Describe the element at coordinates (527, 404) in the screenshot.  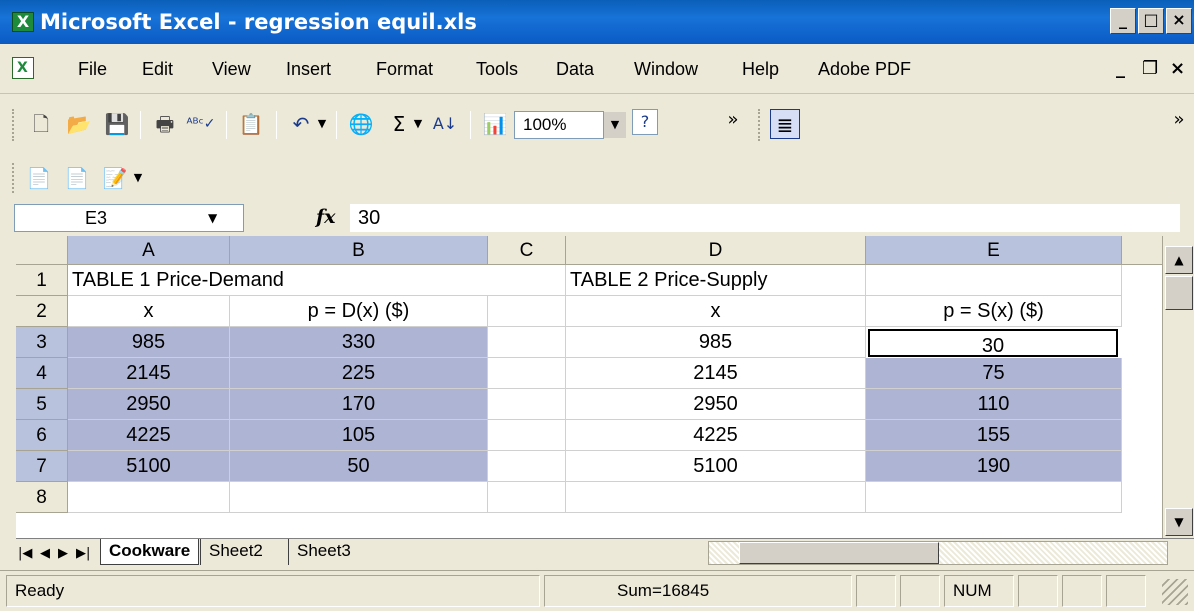
I see `cell-c5` at that location.